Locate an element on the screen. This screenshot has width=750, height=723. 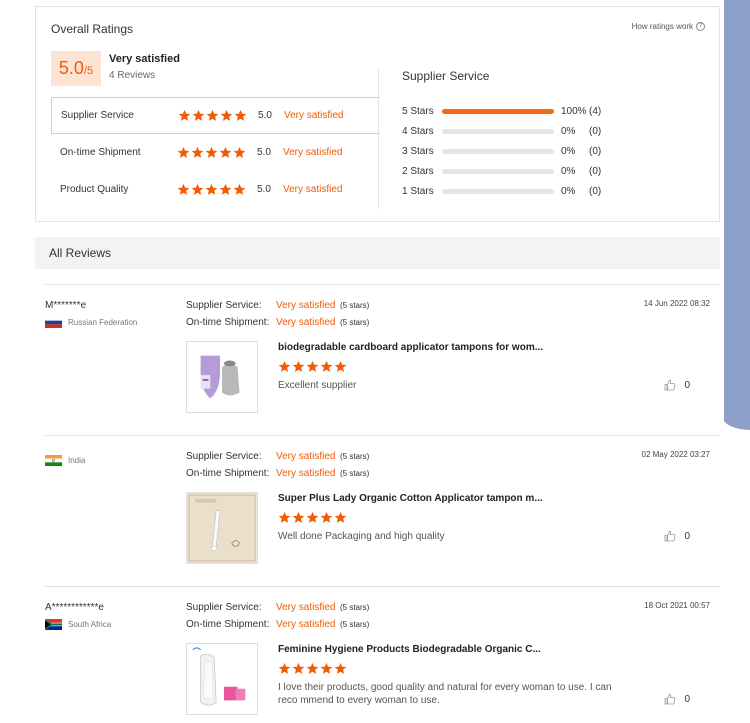
side-decoration is located at coordinates (736, 215).